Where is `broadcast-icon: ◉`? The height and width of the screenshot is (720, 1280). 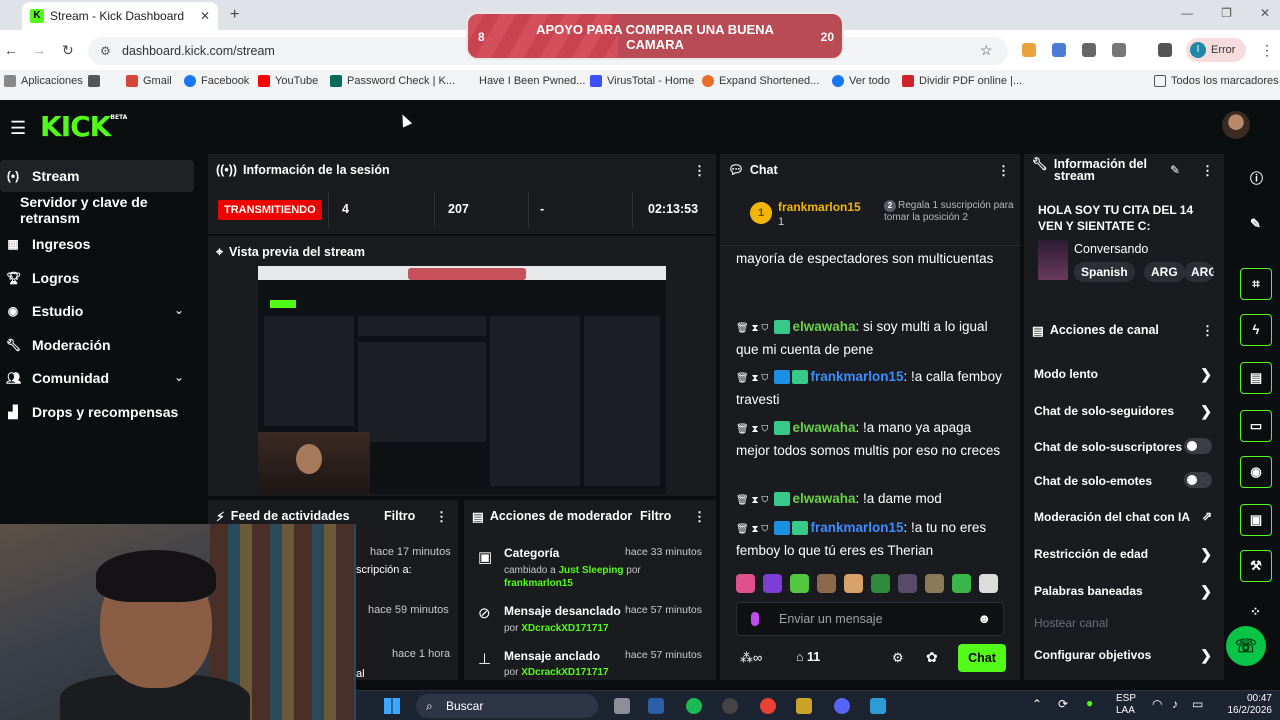 broadcast-icon: ◉ is located at coordinates (1256, 472).